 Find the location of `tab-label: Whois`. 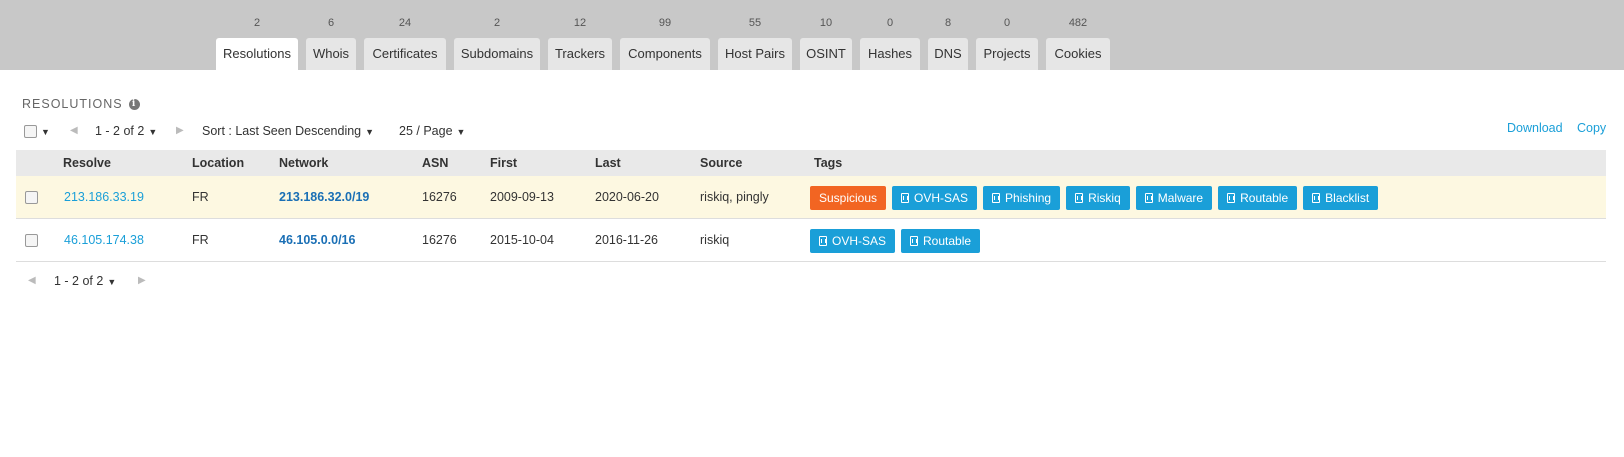

tab-label: Whois is located at coordinates (331, 54).